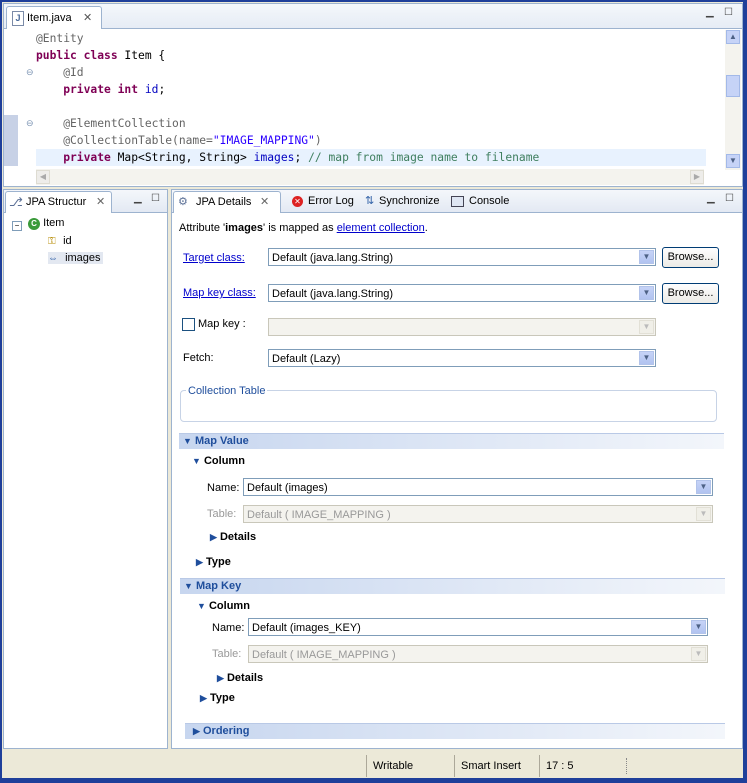  Describe the element at coordinates (462, 293) in the screenshot. I see `map-key-class-combo: Default (java.lang.String) ▼` at that location.